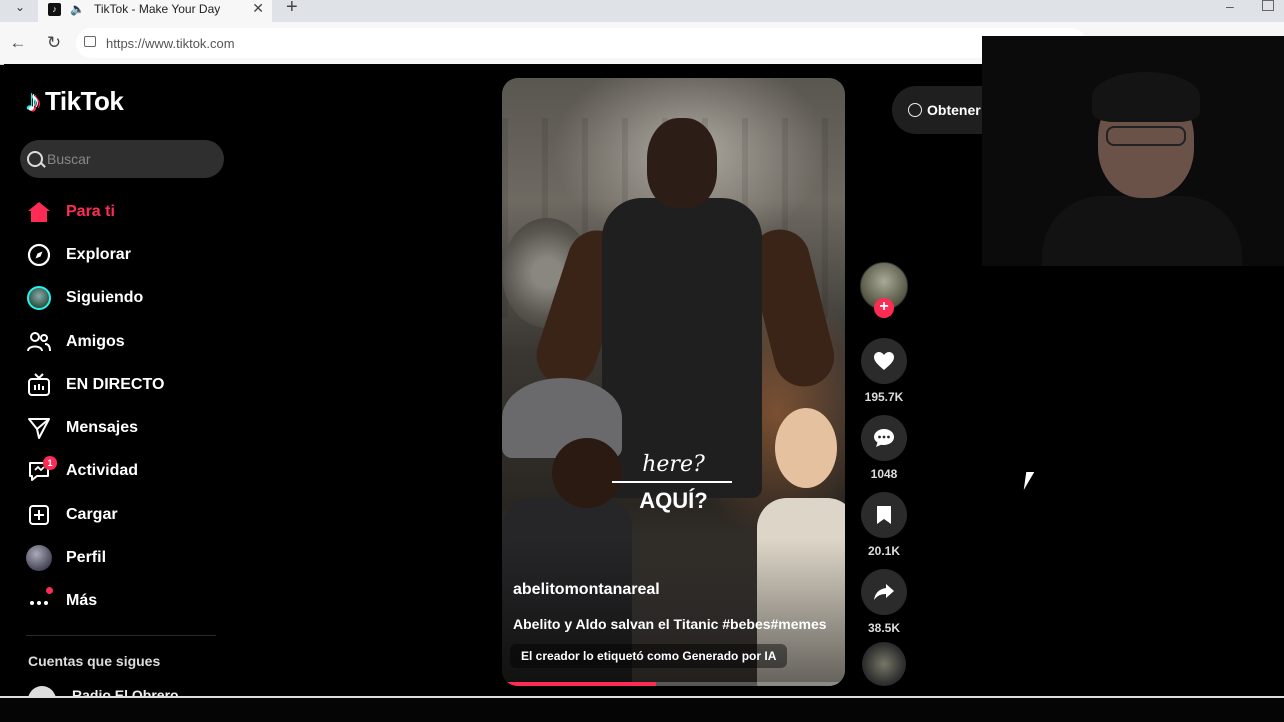 Image resolution: width=1284 pixels, height=722 pixels. I want to click on follow-plus-icon: +, so click(884, 308).